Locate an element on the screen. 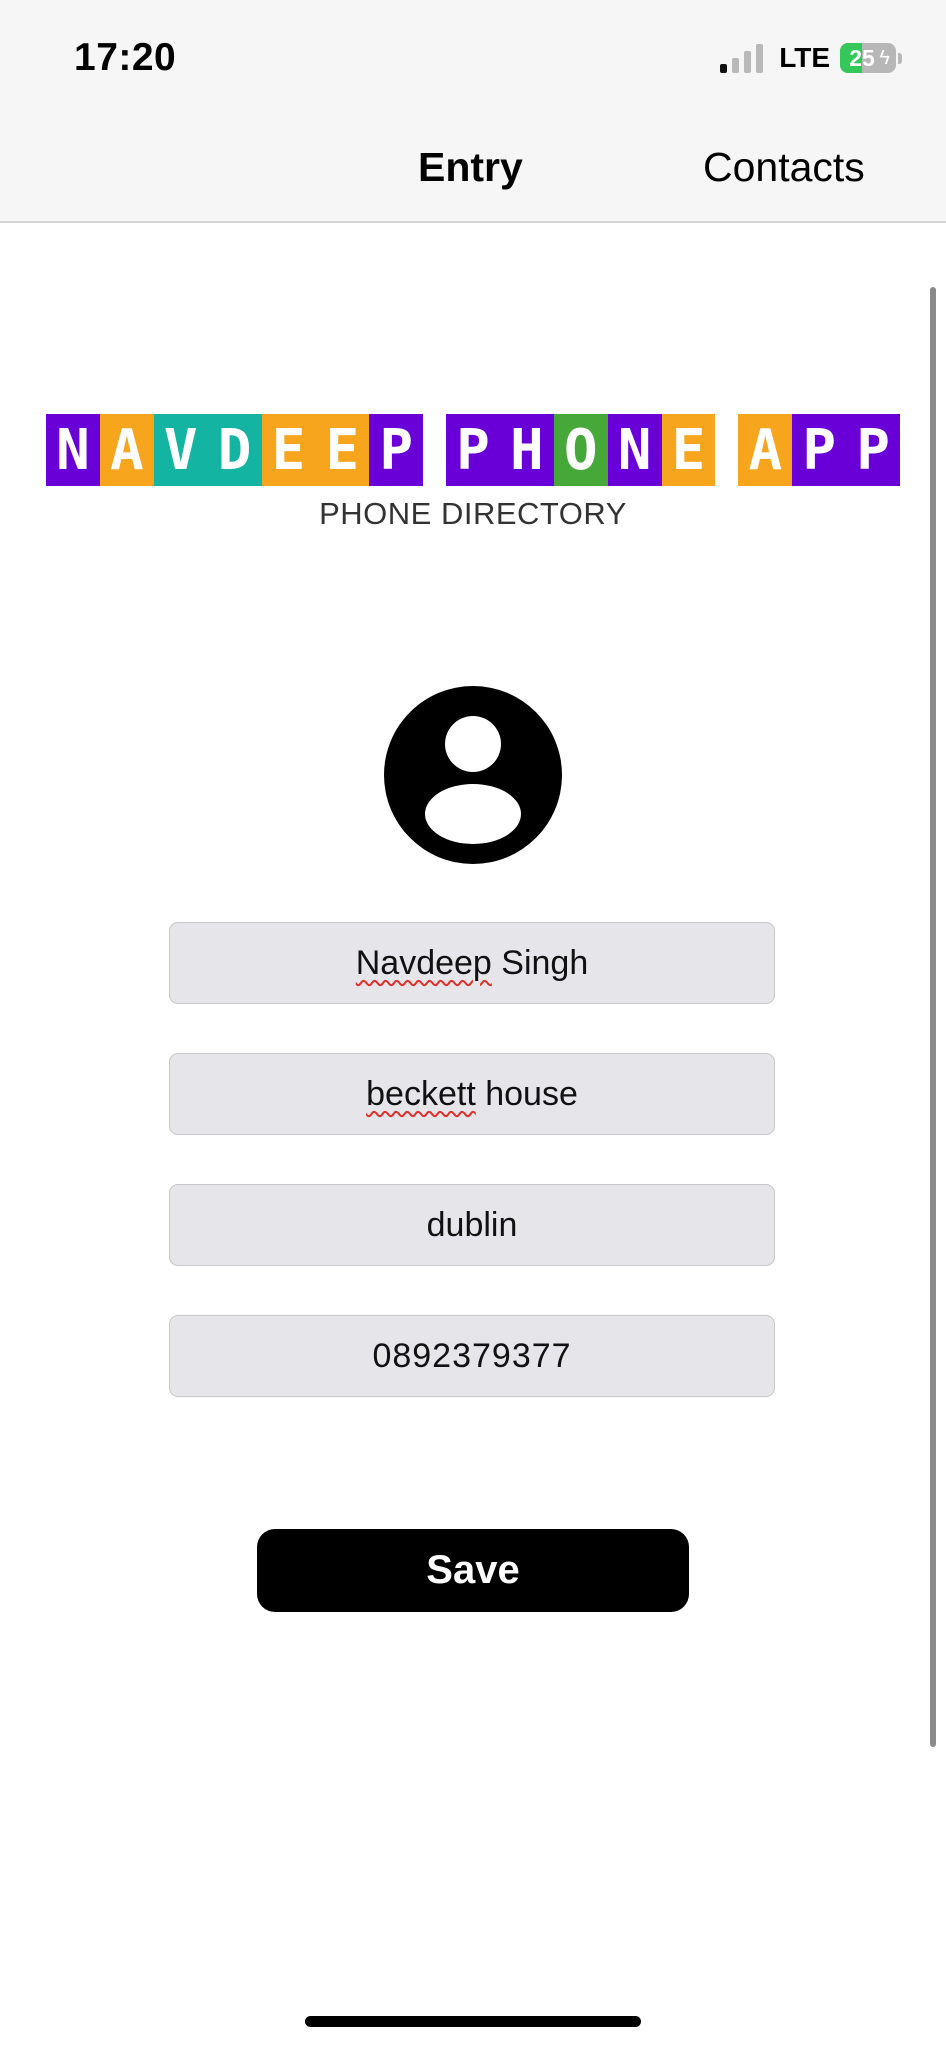 The height and width of the screenshot is (2048, 946). name-first-word: Navdeep is located at coordinates (423, 962).